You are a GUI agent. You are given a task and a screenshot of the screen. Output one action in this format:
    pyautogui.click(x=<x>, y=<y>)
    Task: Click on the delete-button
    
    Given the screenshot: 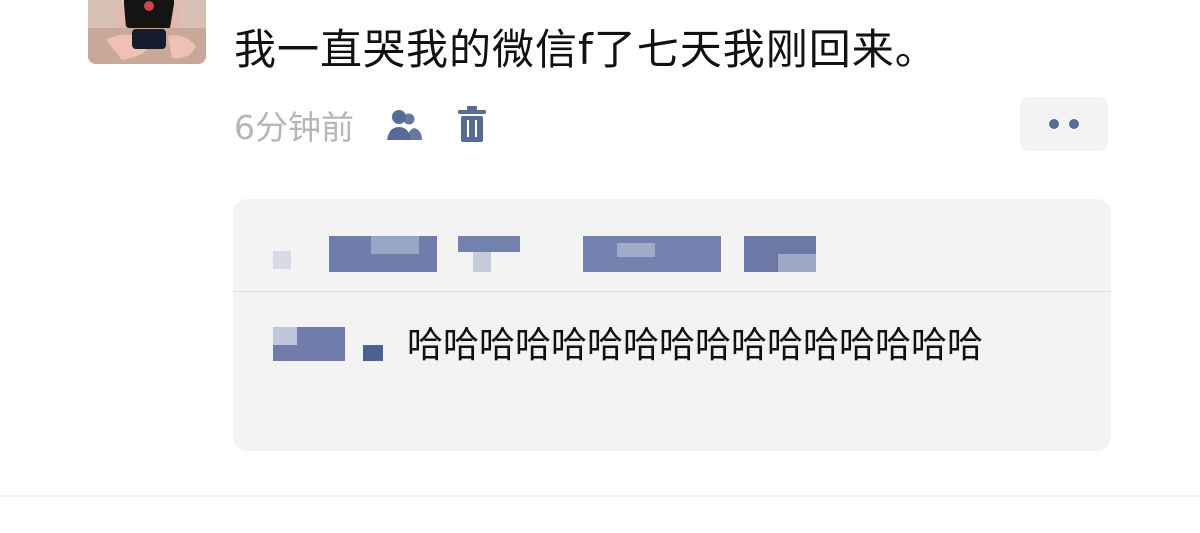 What is the action you would take?
    pyautogui.click(x=472, y=125)
    